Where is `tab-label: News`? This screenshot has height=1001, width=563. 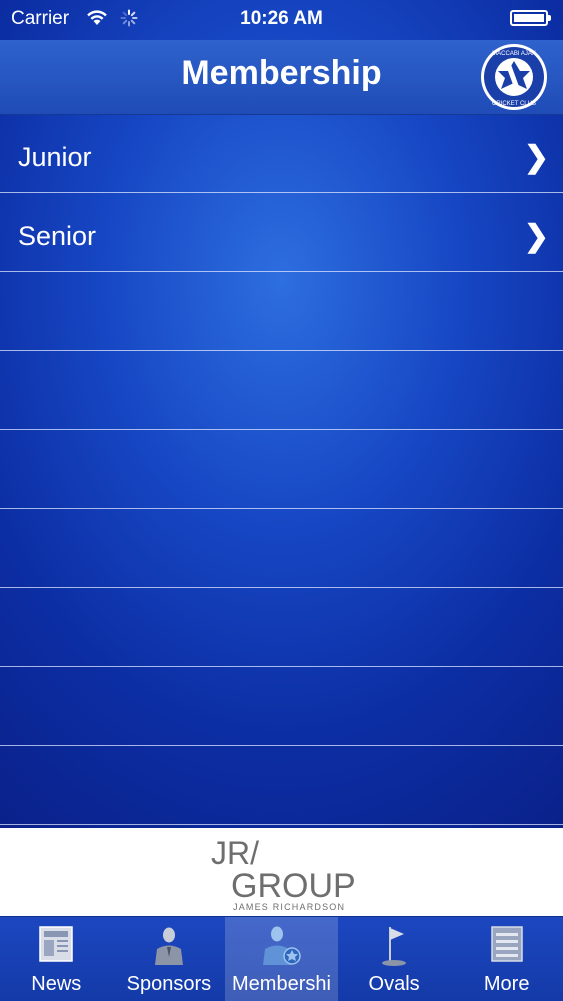
tab-label: News is located at coordinates (56, 984).